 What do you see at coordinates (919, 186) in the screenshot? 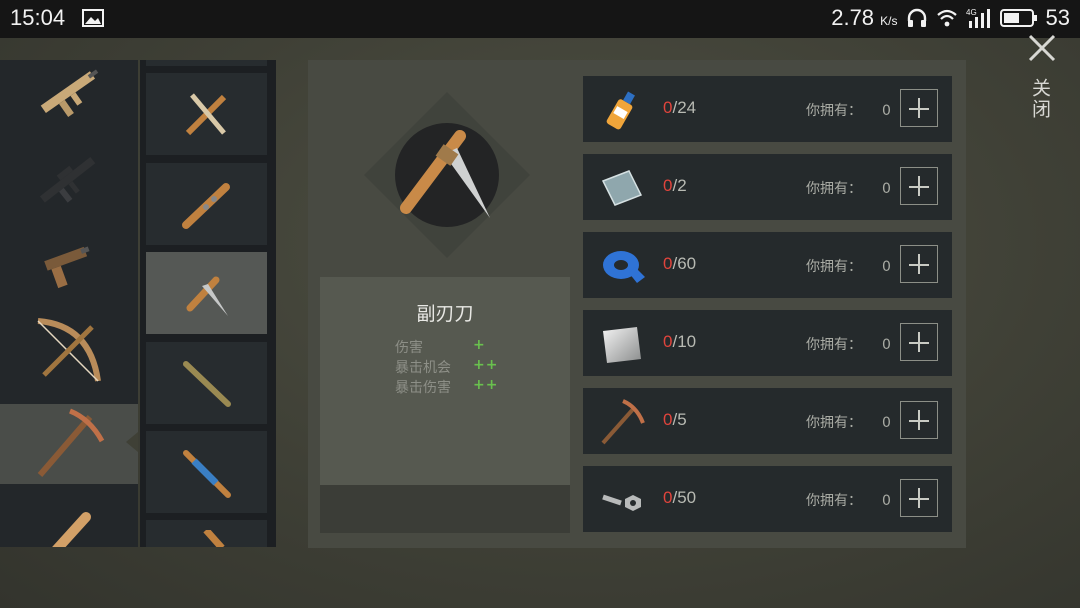
I see `add-metal-plate-button` at bounding box center [919, 186].